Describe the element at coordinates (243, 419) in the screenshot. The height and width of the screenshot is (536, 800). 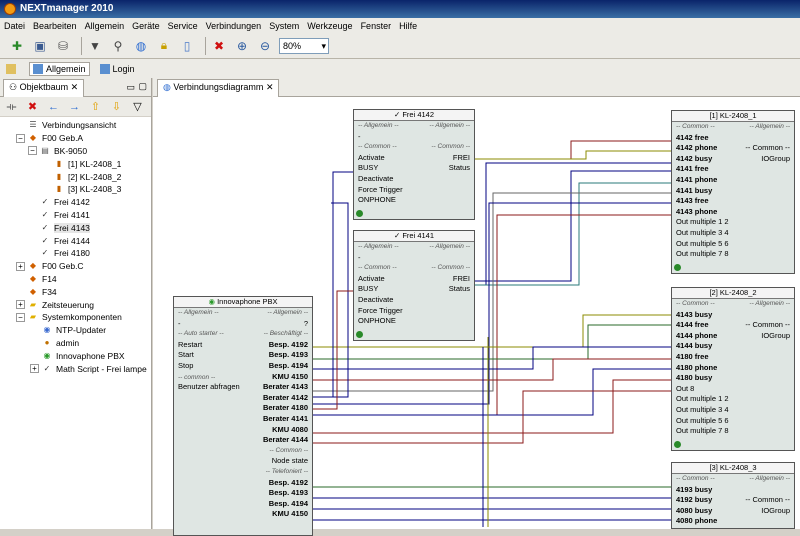
I see `port-row: Berater 4141` at that location.